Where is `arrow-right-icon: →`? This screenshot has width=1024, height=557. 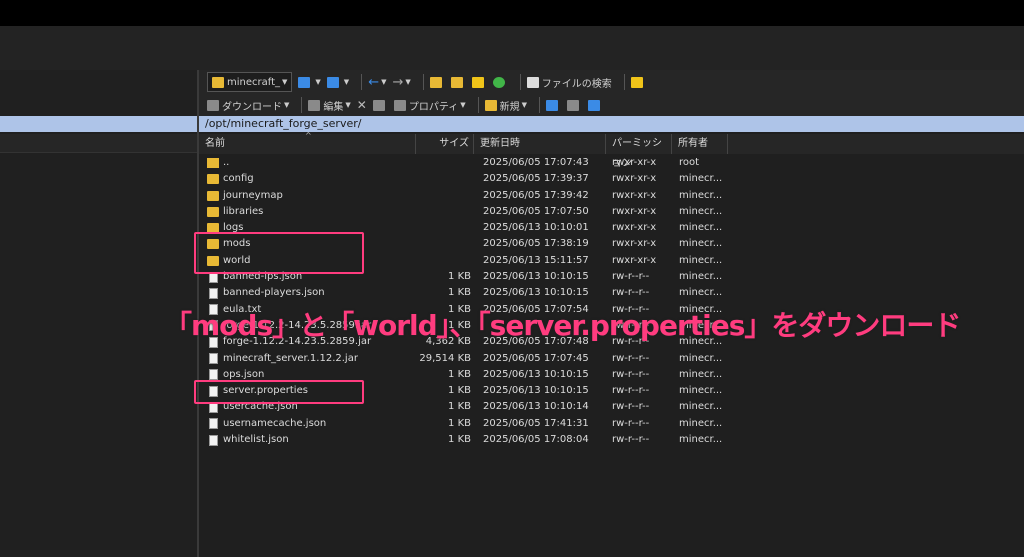 arrow-right-icon: → is located at coordinates (398, 82).